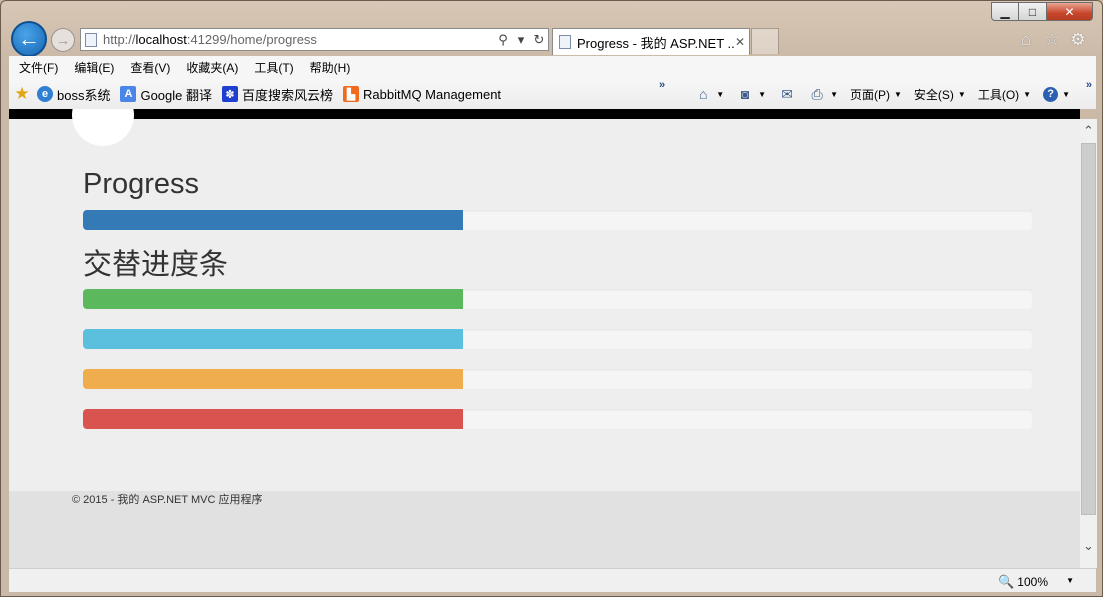  What do you see at coordinates (544, 529) in the screenshot?
I see `page-footer: © 2015 - 我的 ASP.NET MVC 应用程序` at bounding box center [544, 529].